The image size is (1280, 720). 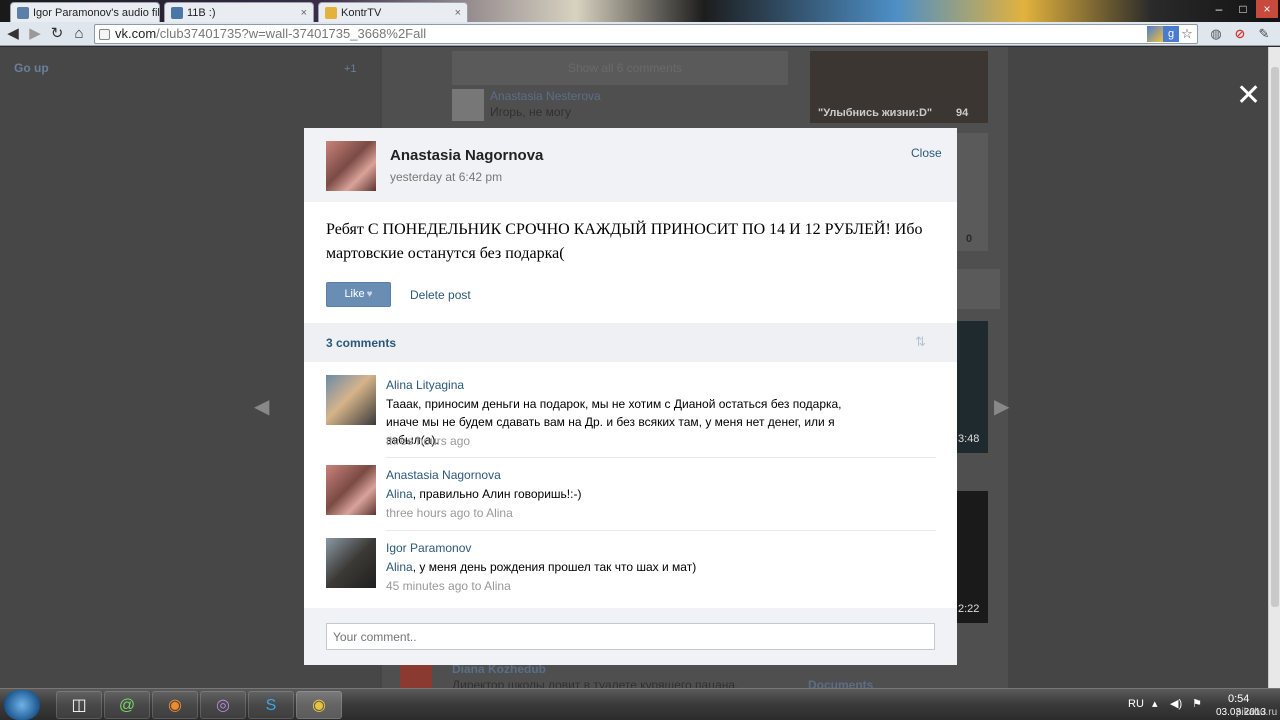 What do you see at coordinates (361, 343) in the screenshot?
I see `comments-count: 3 comments` at bounding box center [361, 343].